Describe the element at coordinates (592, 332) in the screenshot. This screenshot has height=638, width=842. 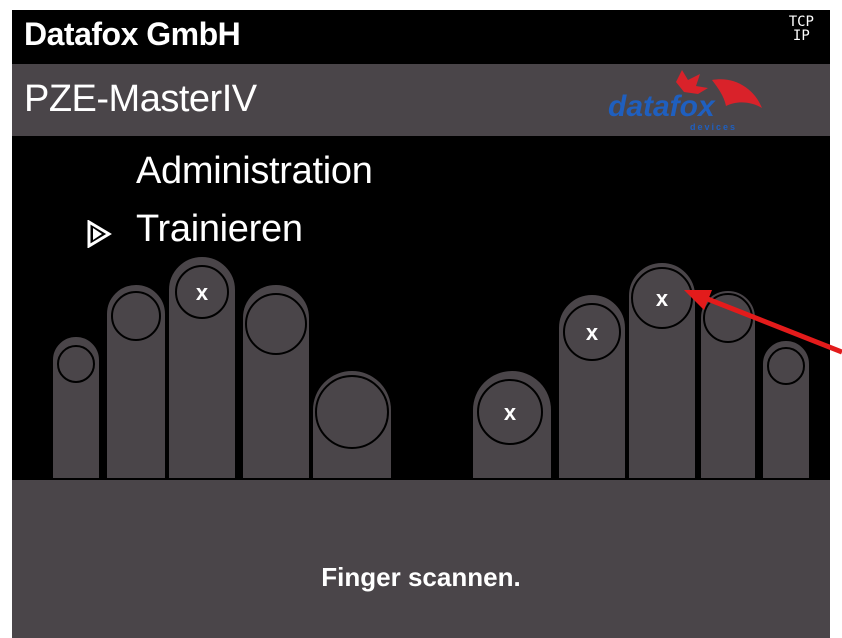
I see `right-index-mark: x` at that location.